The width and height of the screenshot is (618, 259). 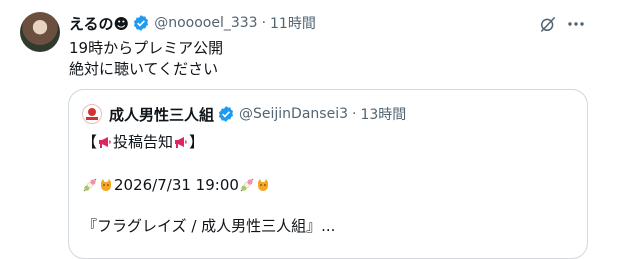 I want to click on more-icon, so click(x=576, y=24).